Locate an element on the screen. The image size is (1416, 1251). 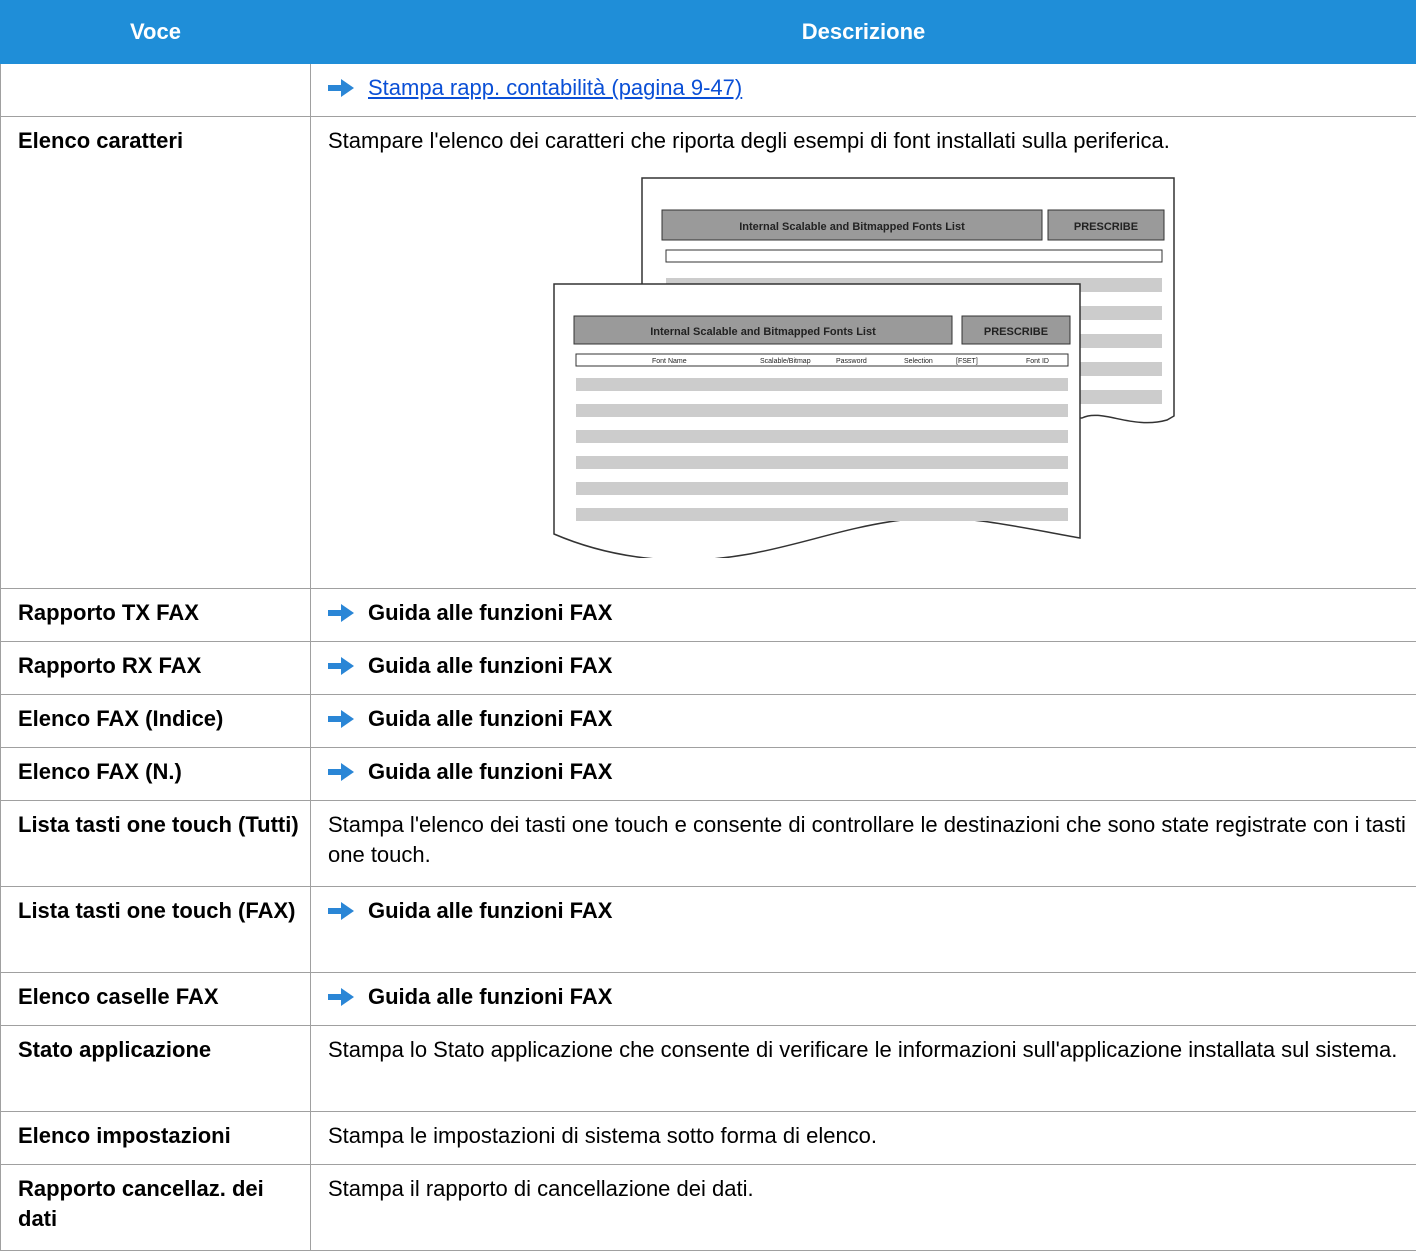
front-page-badge: PRESCRIBE is located at coordinates (1016, 332).